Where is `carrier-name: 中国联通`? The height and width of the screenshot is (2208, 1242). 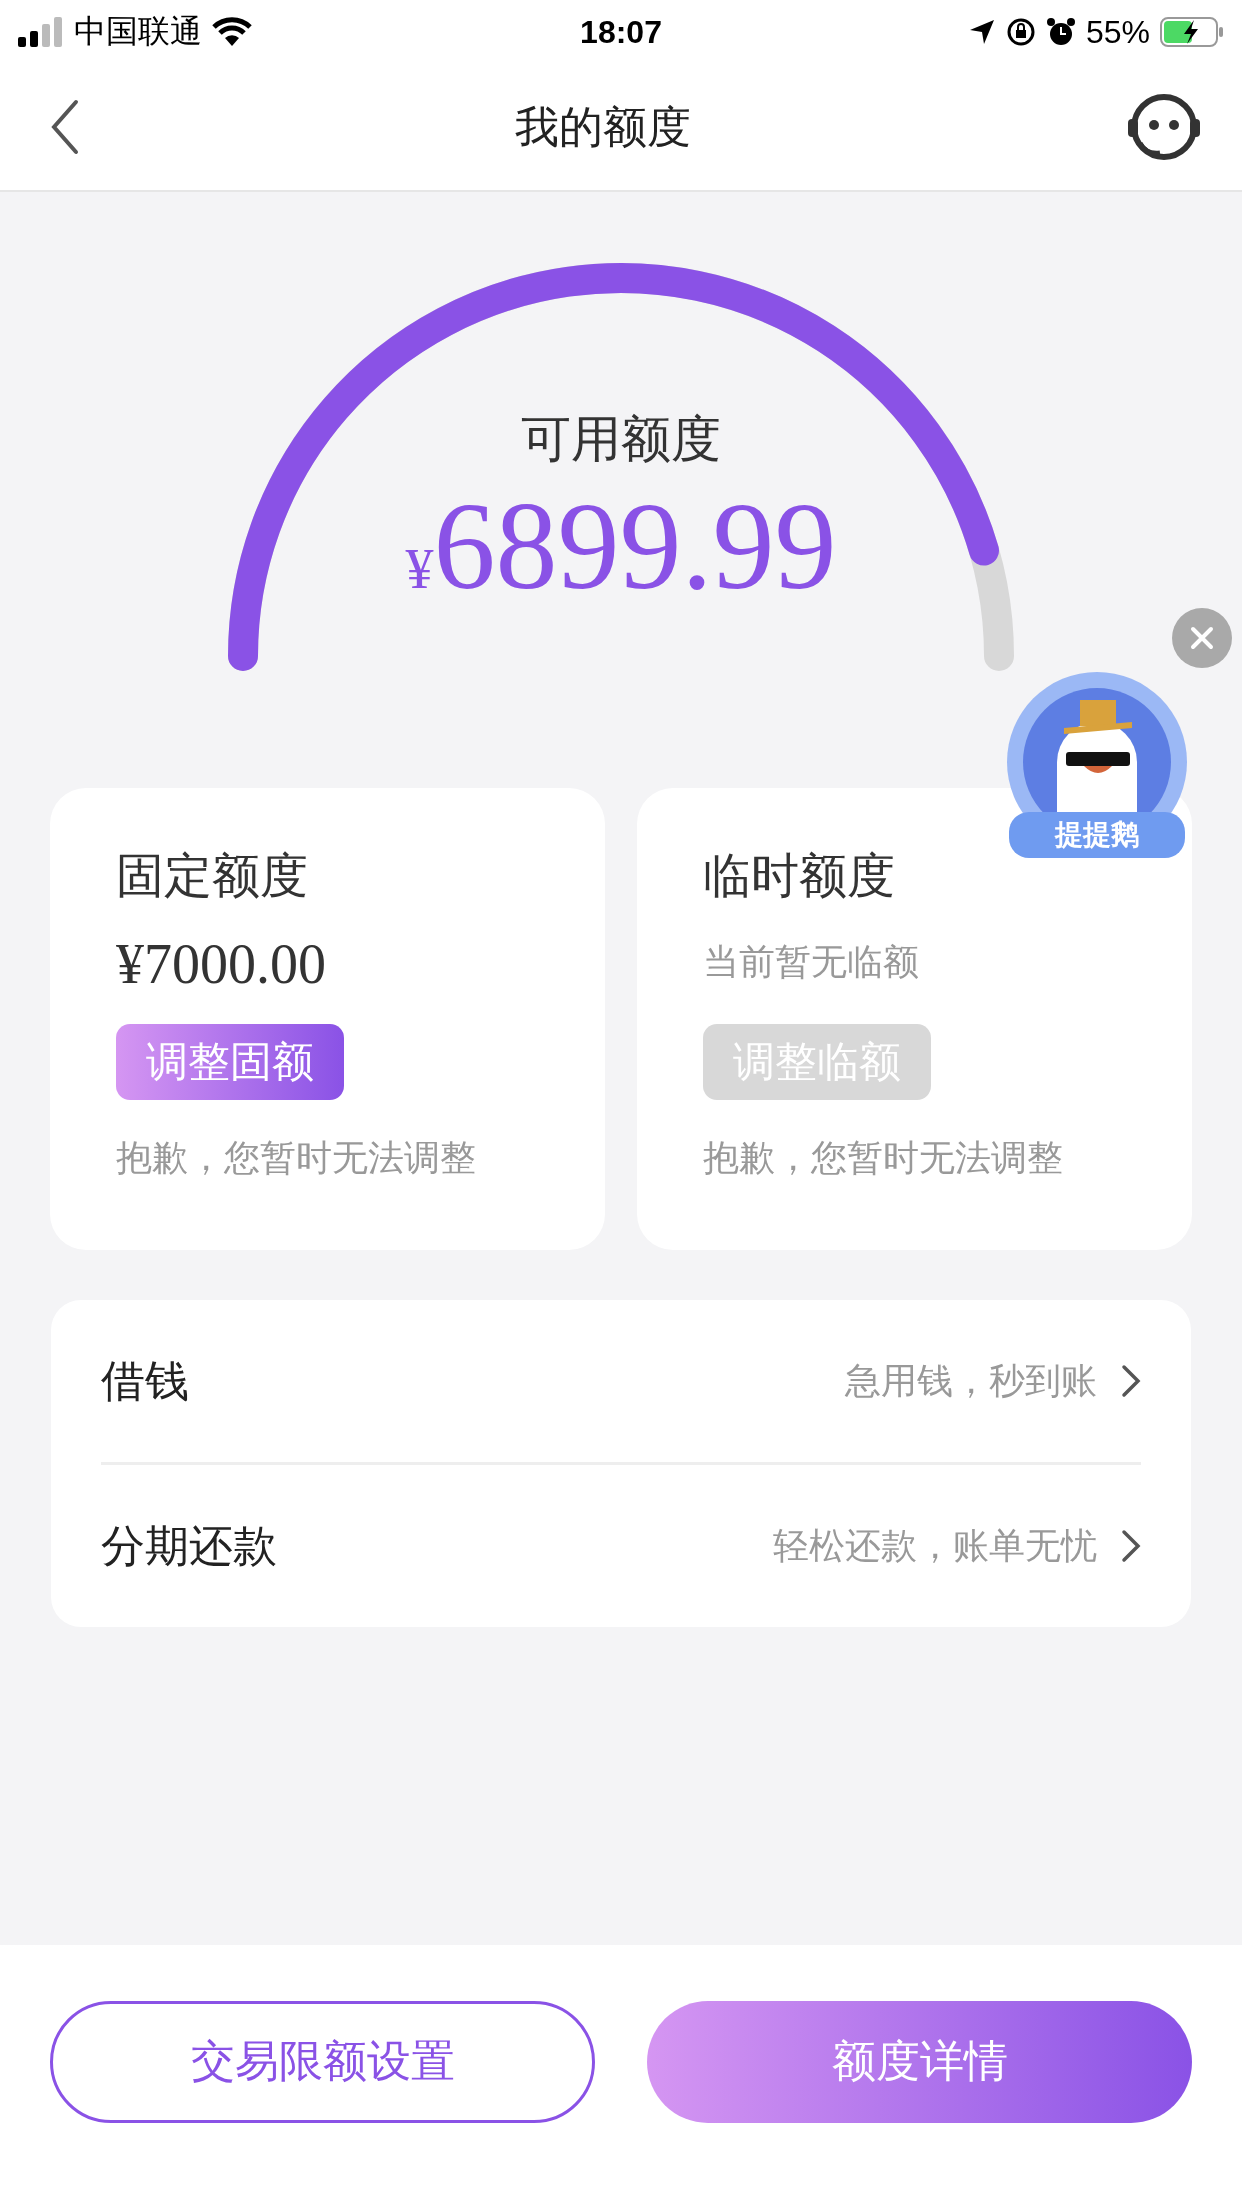
carrier-name: 中国联通 is located at coordinates (138, 31).